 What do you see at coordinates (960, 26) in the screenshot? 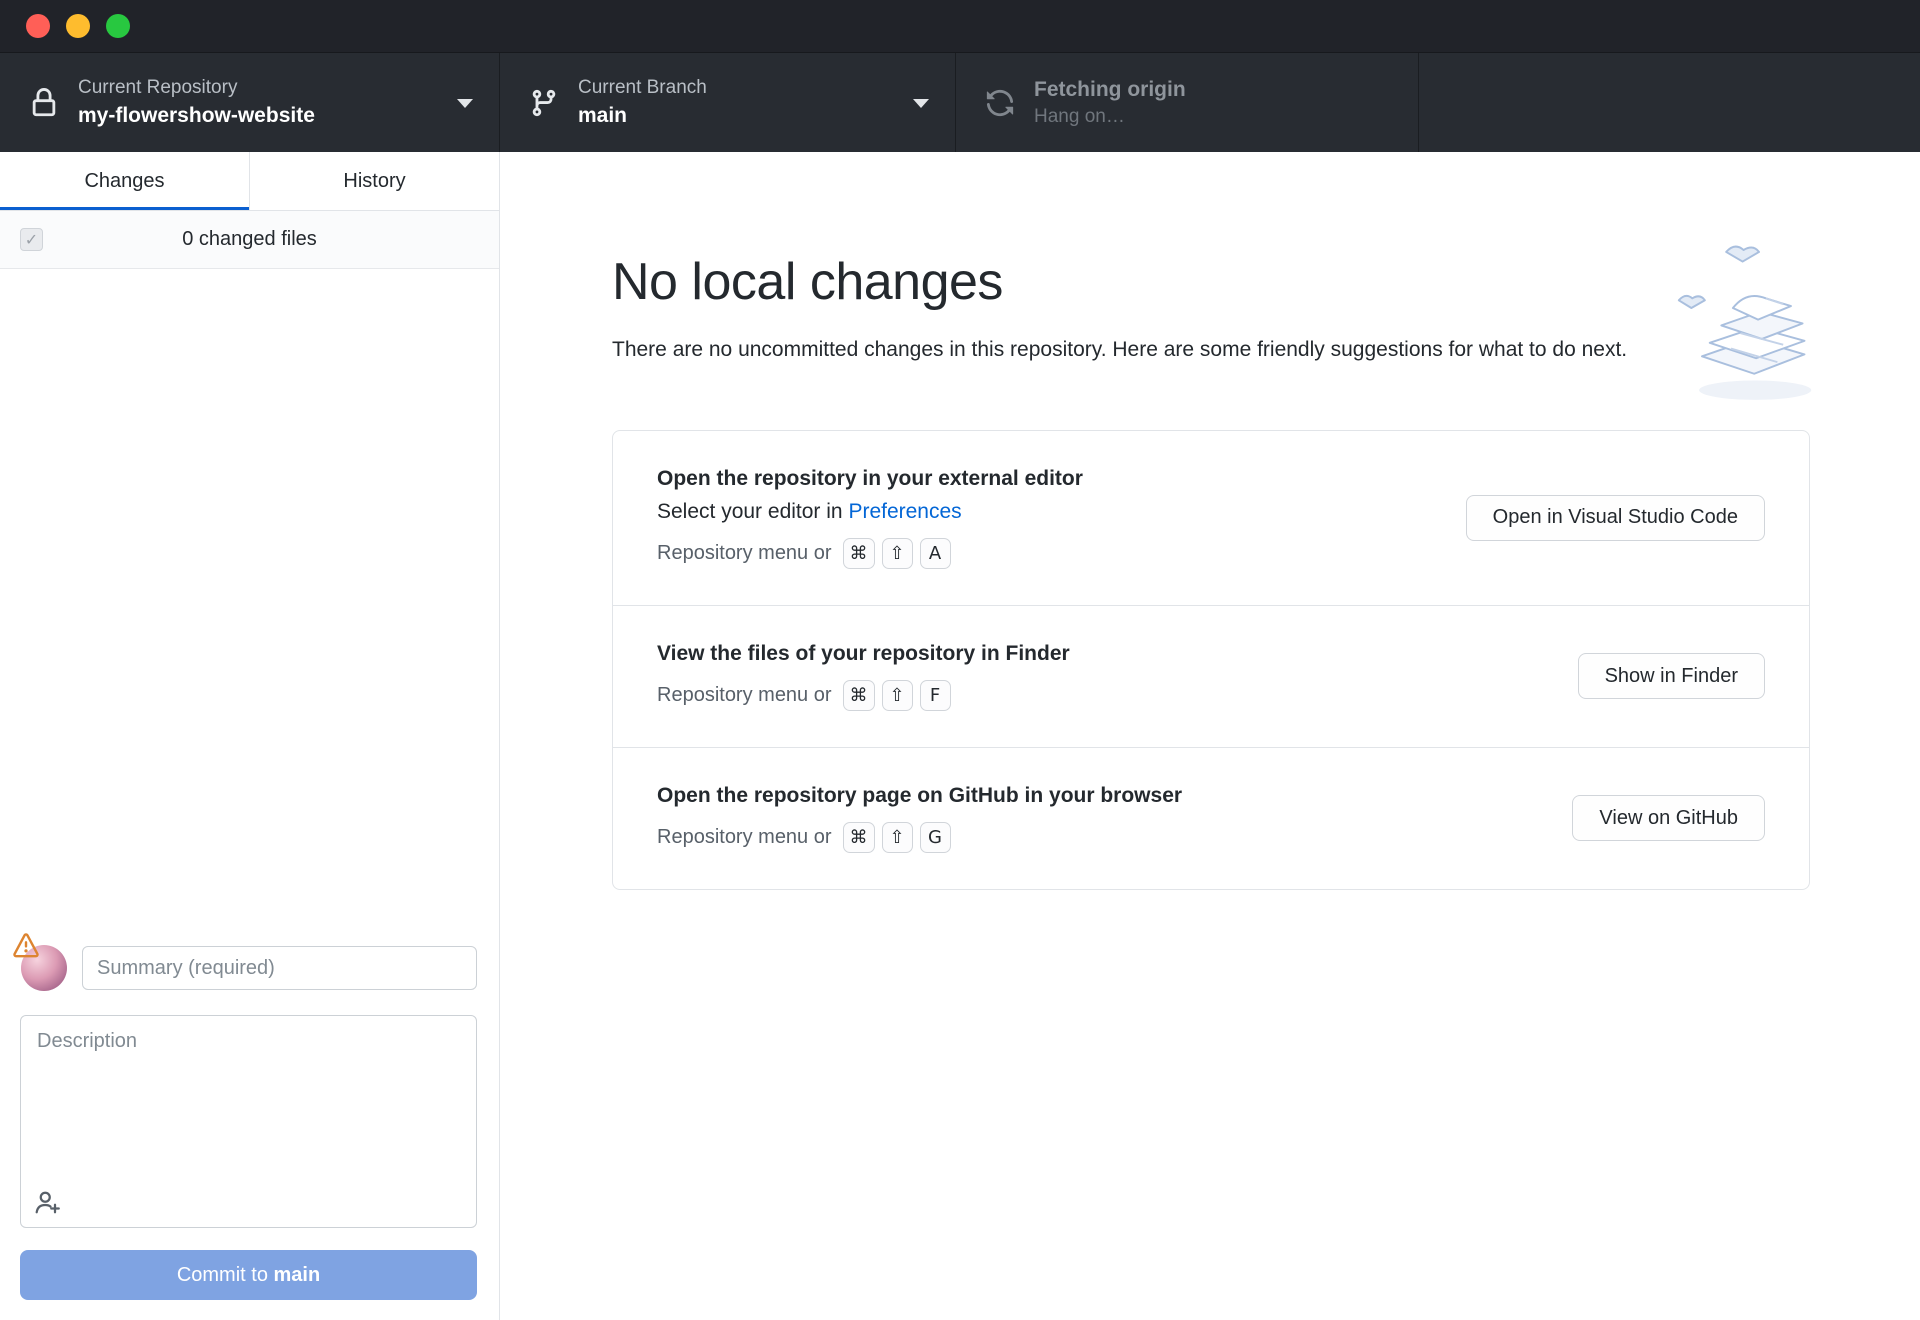
I see `titlebar` at bounding box center [960, 26].